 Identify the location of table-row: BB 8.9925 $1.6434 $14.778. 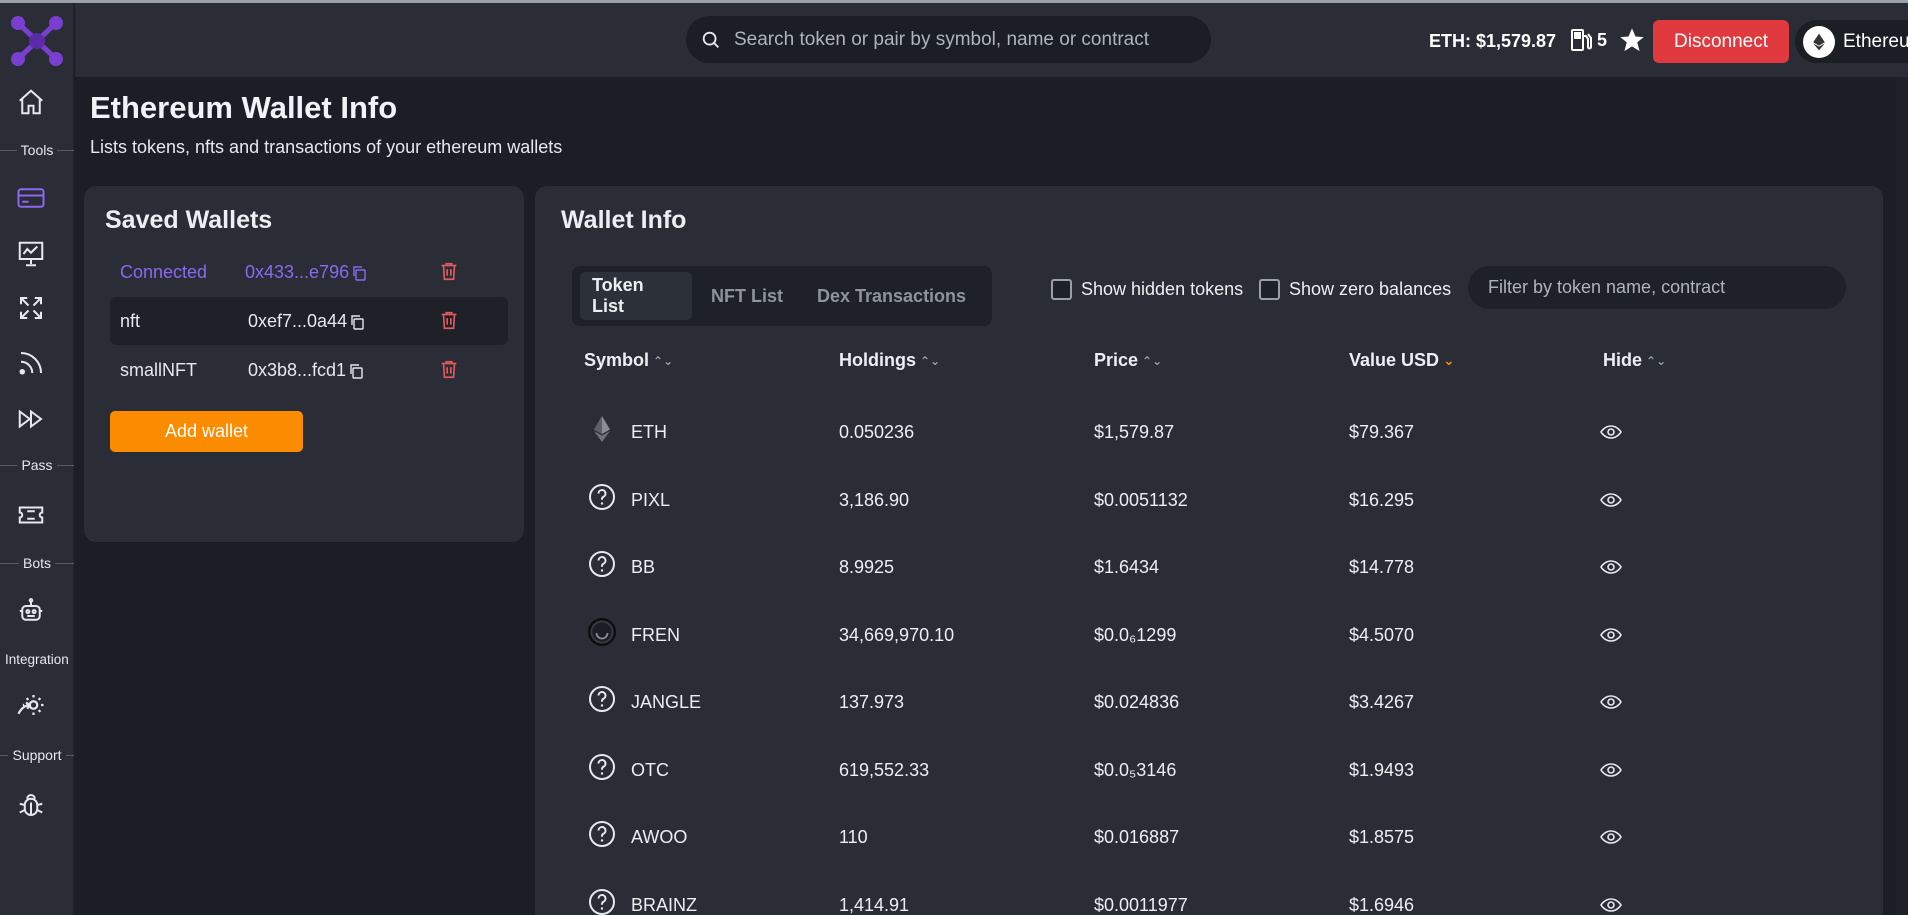
(1209, 568).